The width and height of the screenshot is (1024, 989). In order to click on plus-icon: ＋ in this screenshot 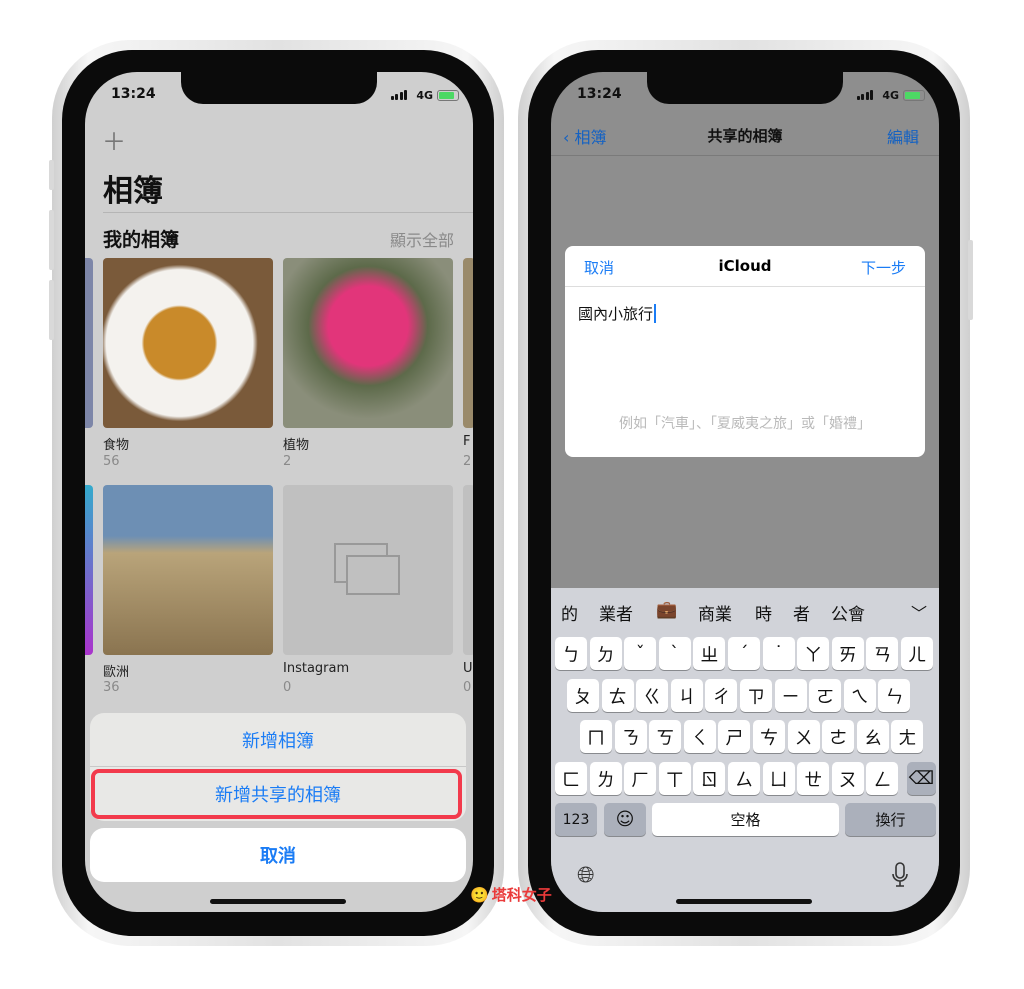, I will do `click(114, 139)`.